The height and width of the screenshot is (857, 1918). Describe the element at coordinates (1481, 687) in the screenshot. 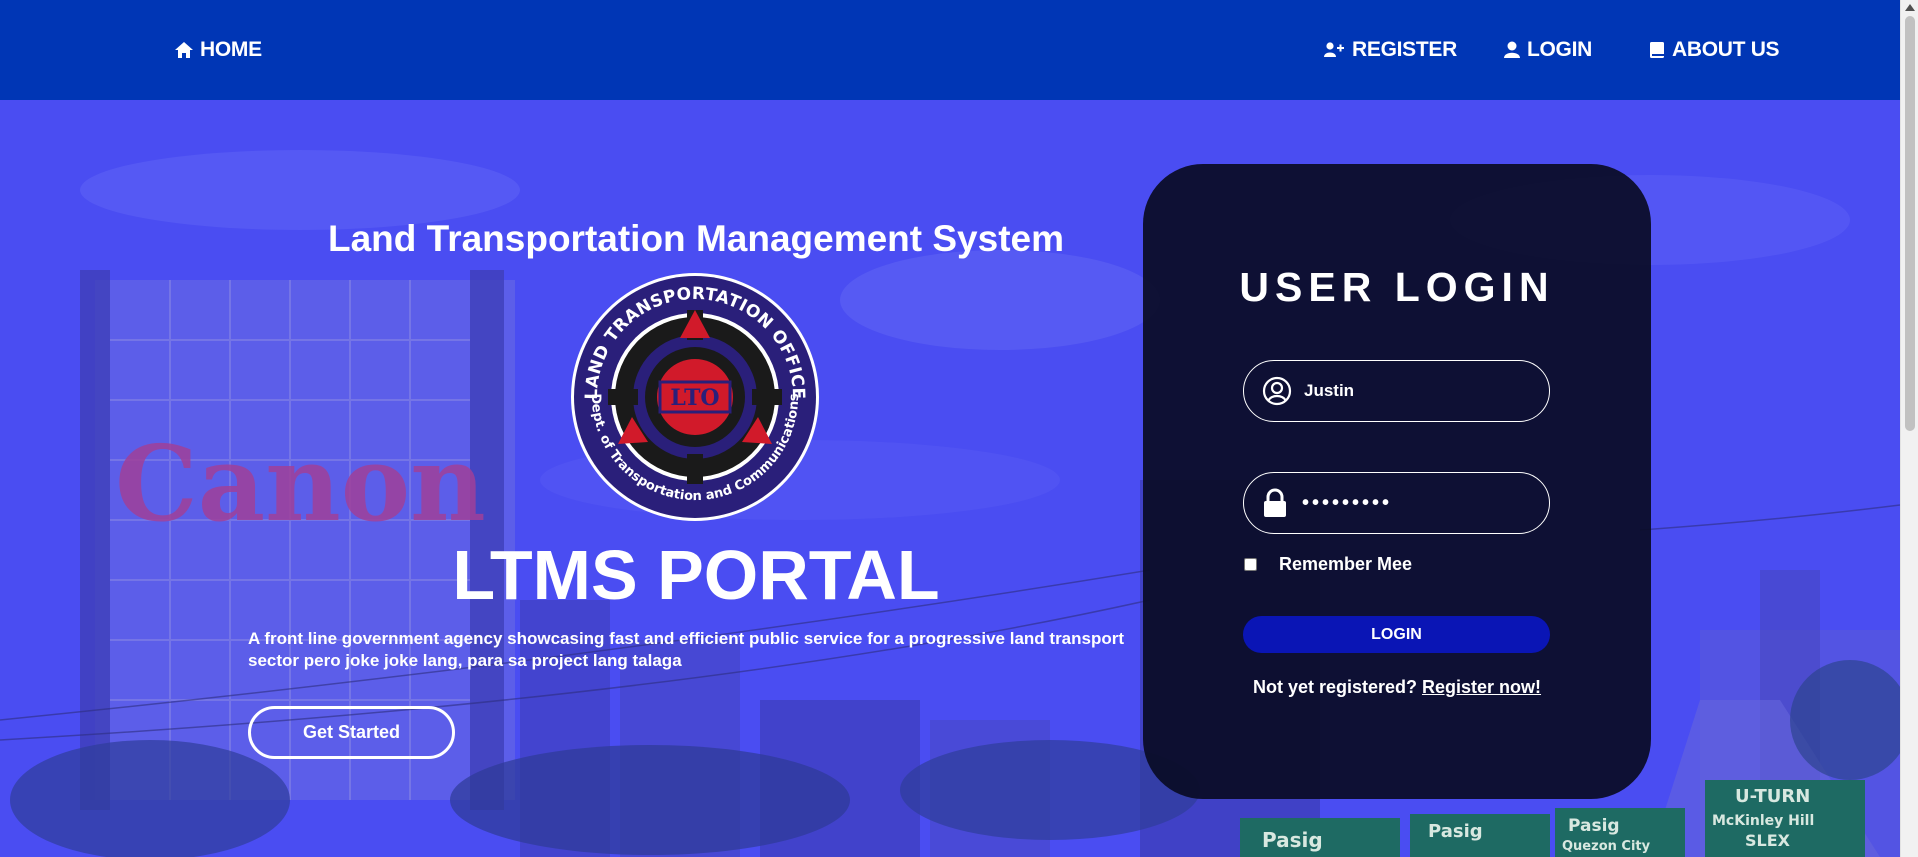

I see `register-now-link: Register now!` at that location.